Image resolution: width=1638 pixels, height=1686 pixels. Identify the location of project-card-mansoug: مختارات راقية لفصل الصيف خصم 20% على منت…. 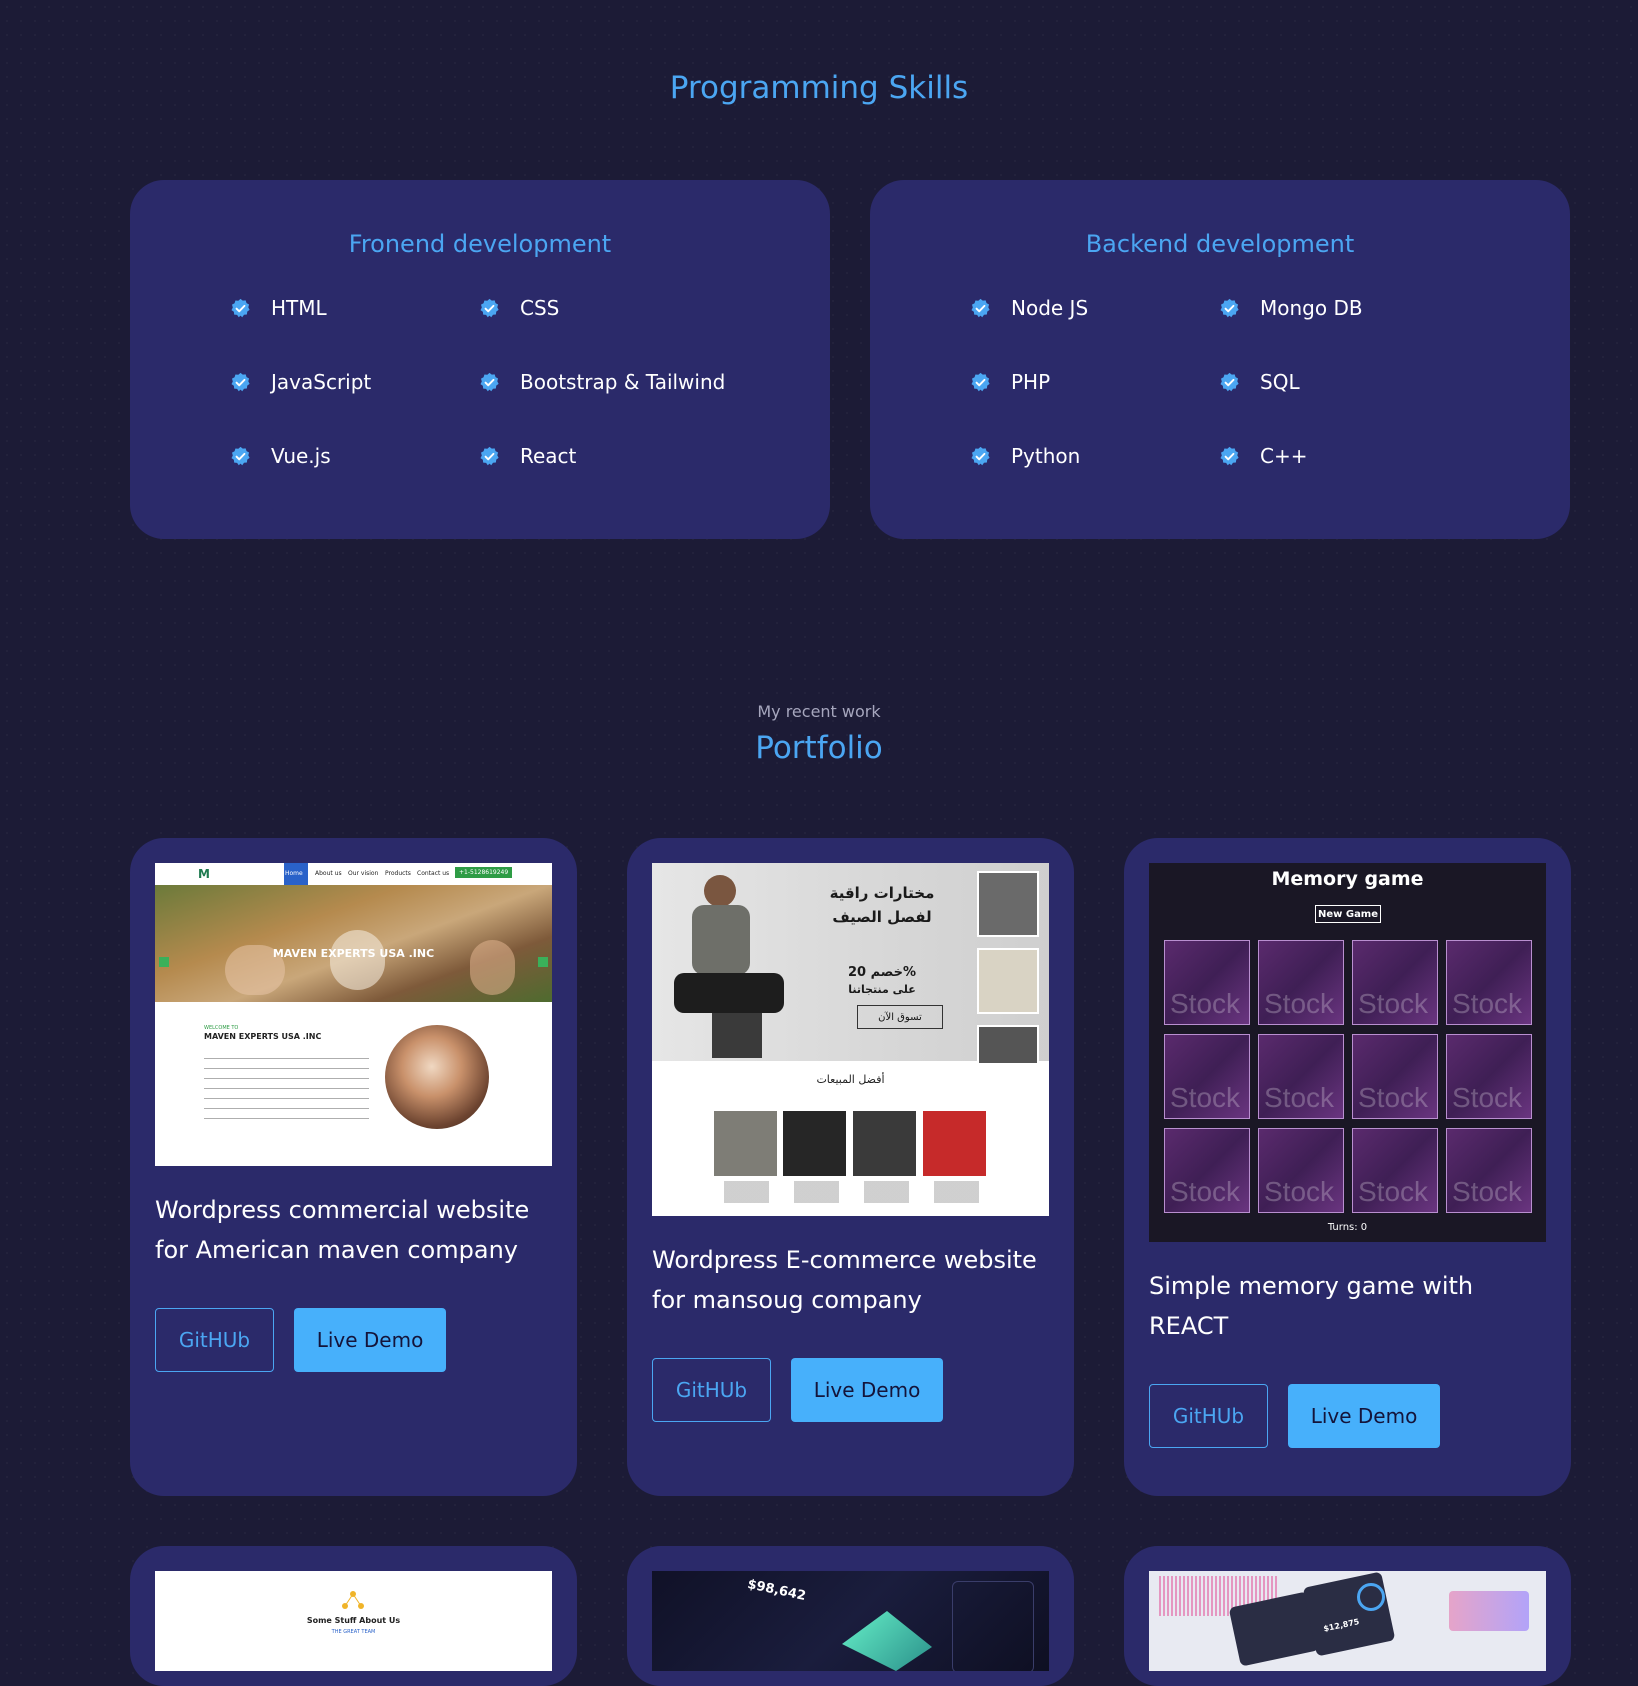
(850, 1167).